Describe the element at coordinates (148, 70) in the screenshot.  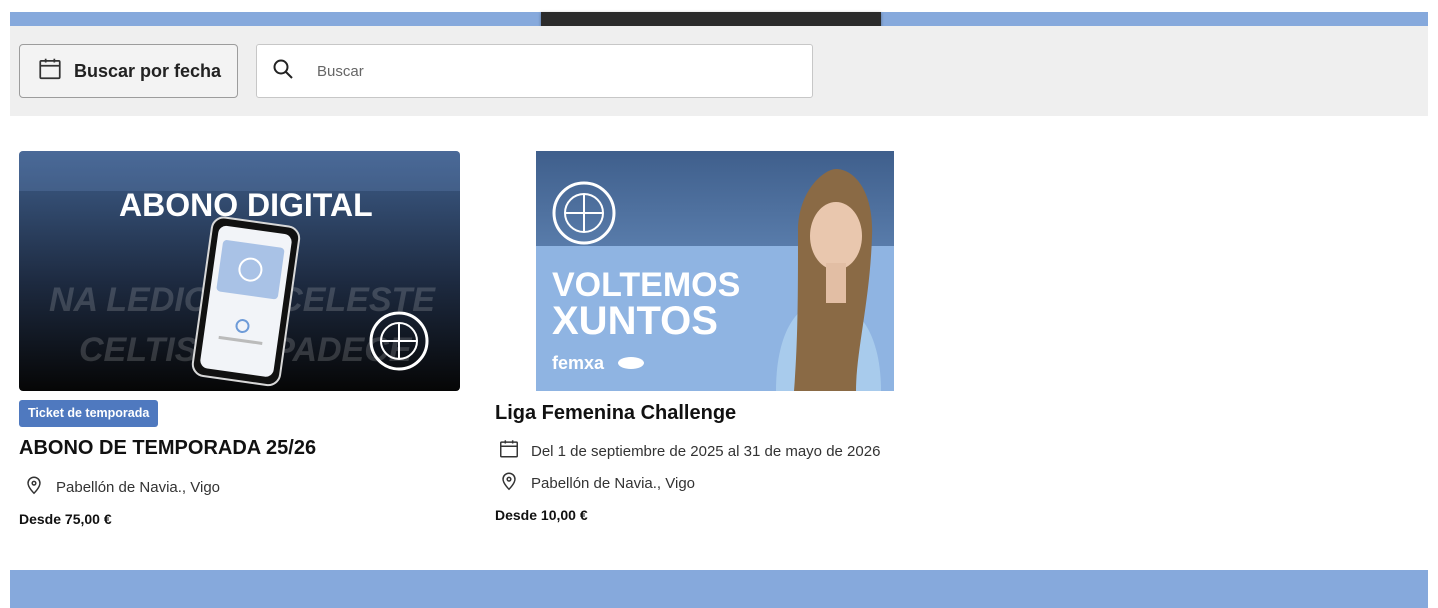
I see `search-by-date-label: Buscar por fecha` at that location.